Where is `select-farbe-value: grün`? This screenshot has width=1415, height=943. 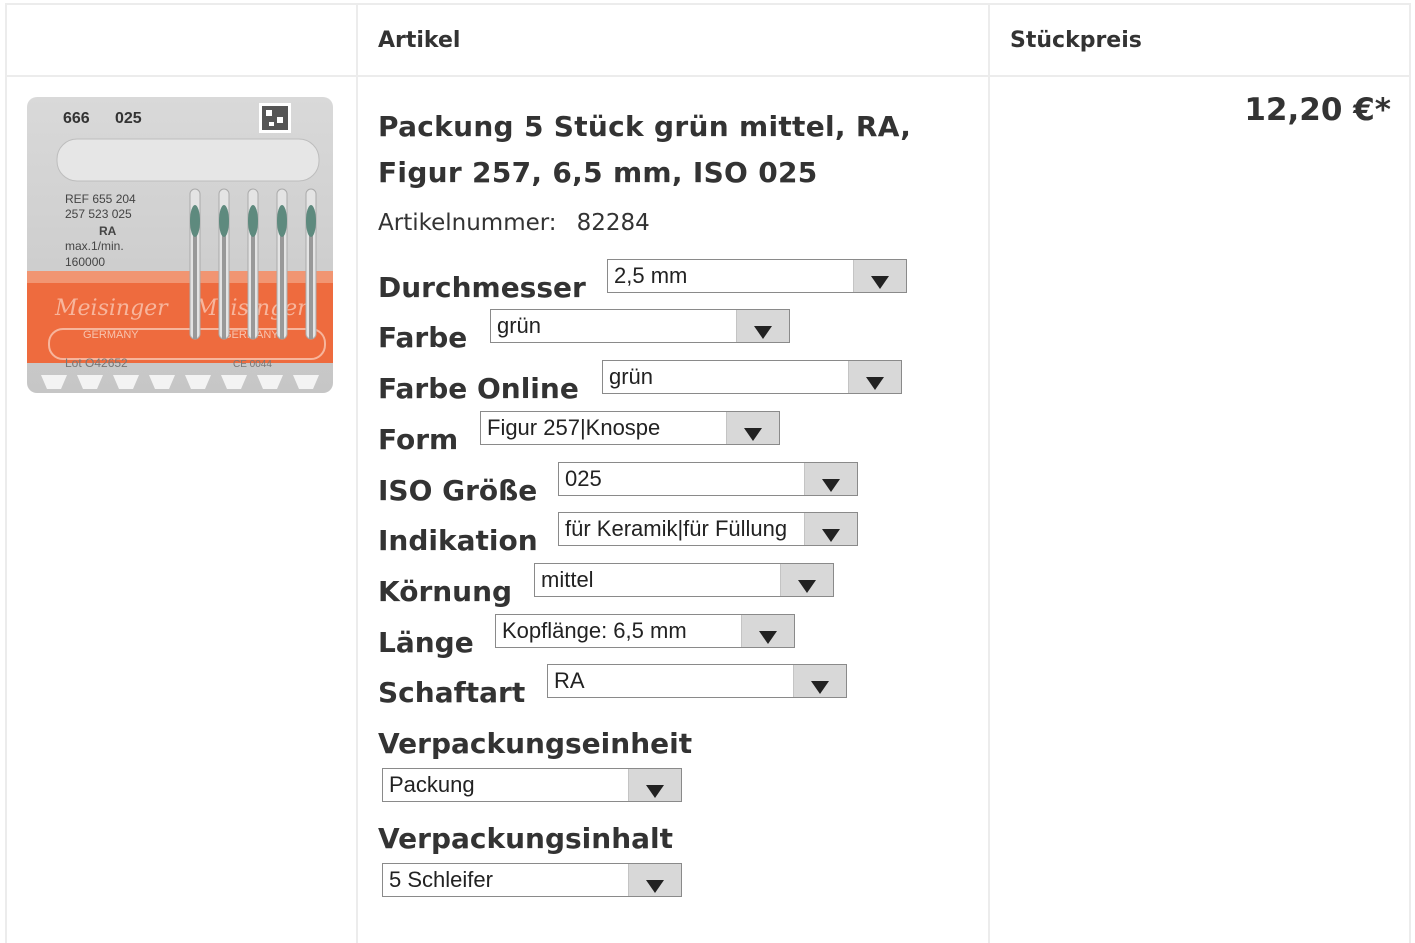
select-farbe-value: grün is located at coordinates (519, 325).